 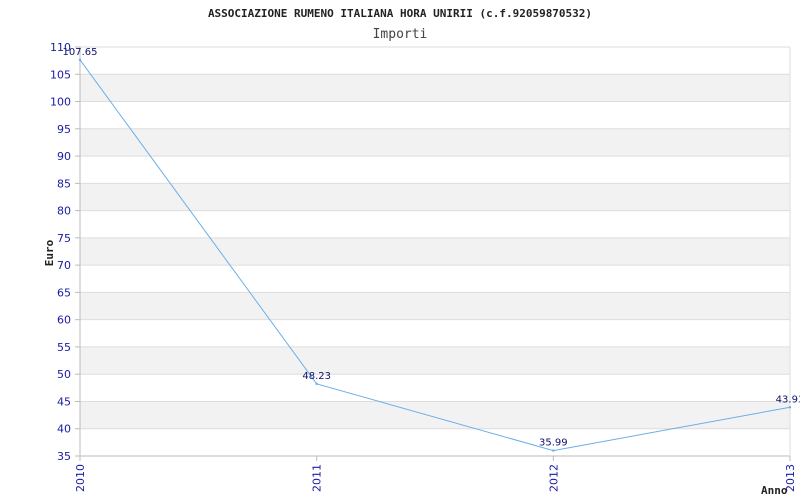 What do you see at coordinates (64, 292) in the screenshot?
I see `y-tick-label: 65` at bounding box center [64, 292].